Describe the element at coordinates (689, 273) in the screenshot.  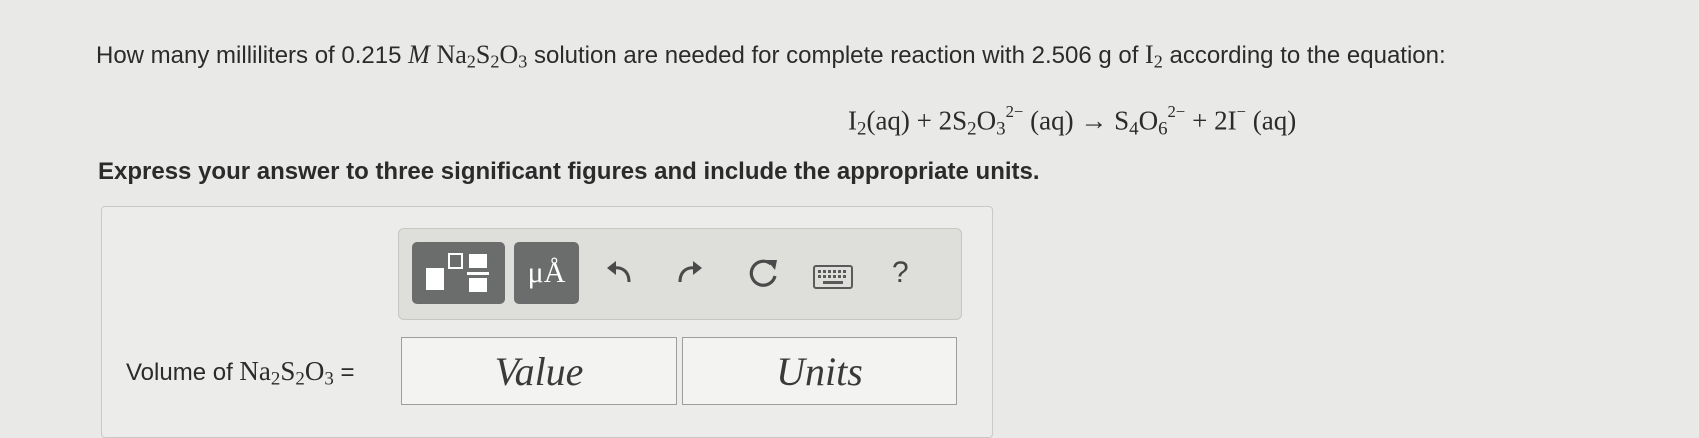
I see `redo-icon` at that location.